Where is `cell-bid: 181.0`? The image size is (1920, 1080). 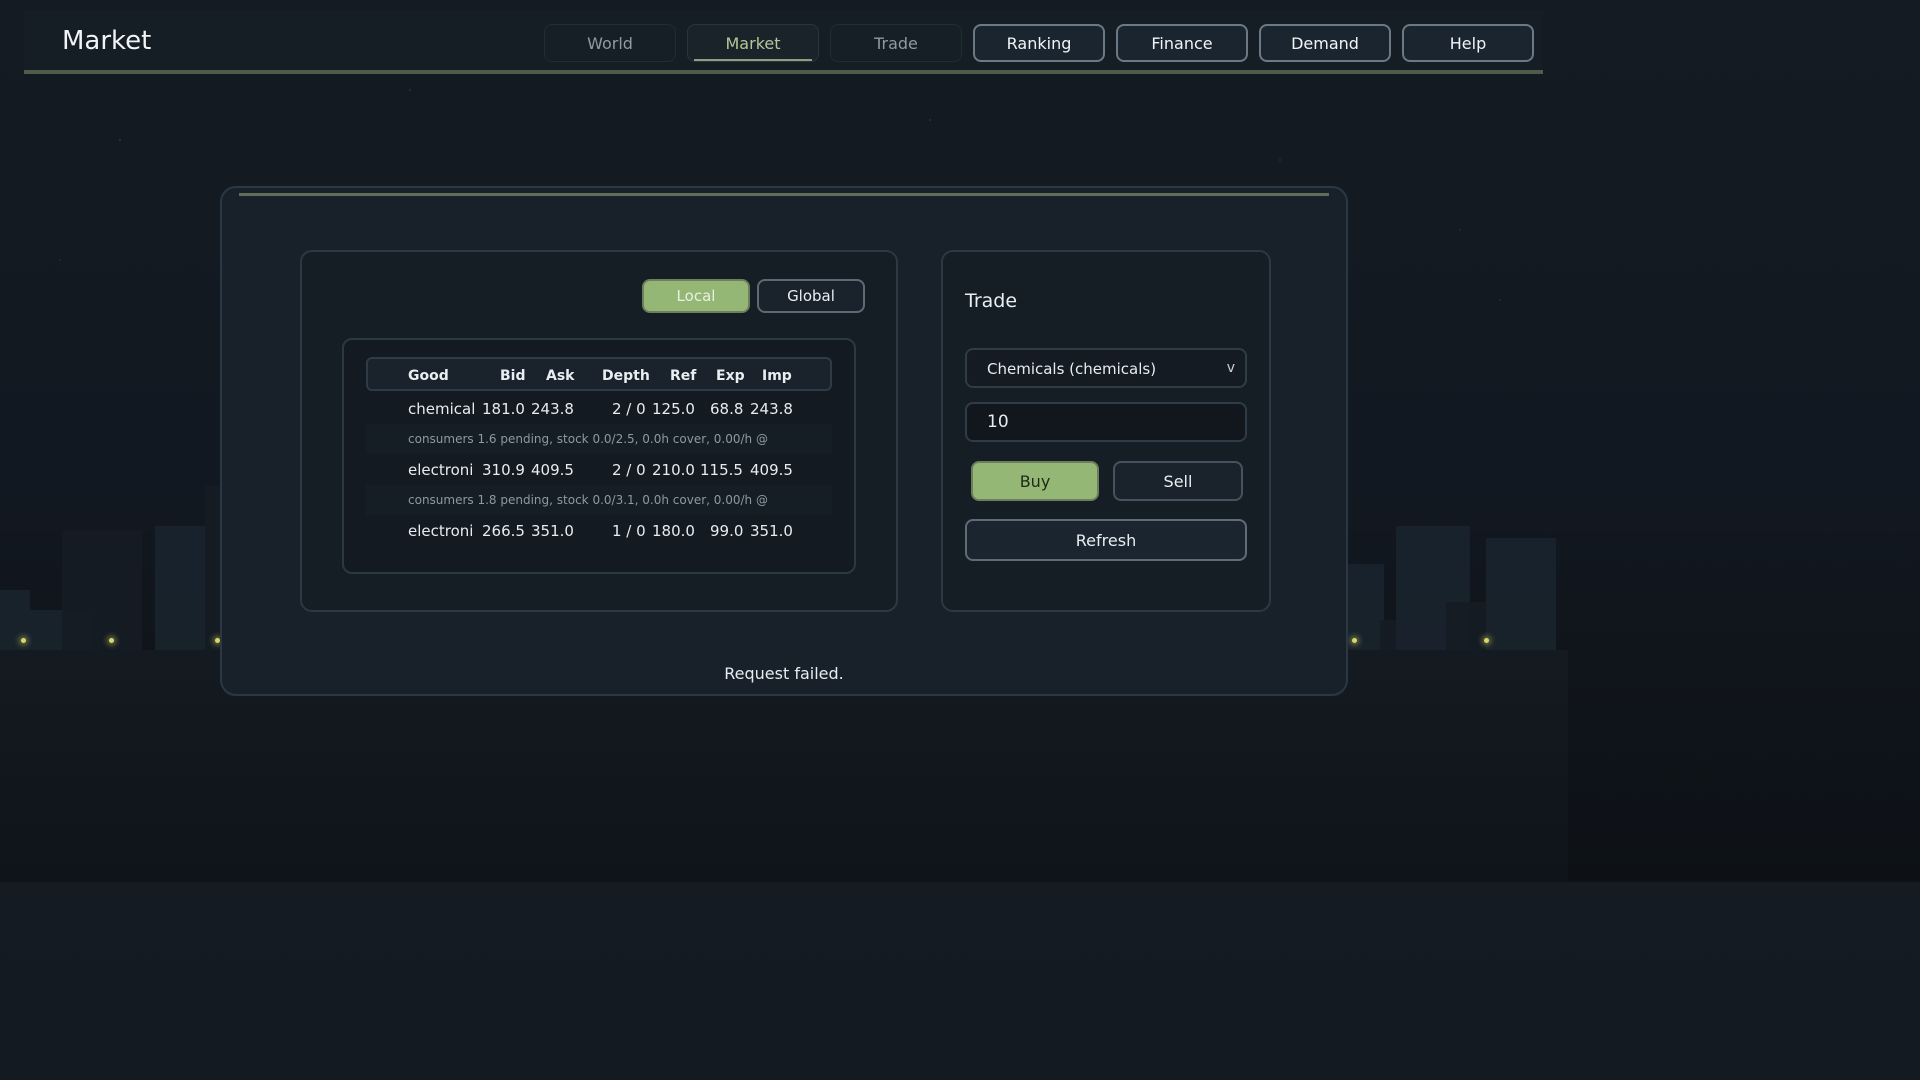 cell-bid: 181.0 is located at coordinates (503, 409).